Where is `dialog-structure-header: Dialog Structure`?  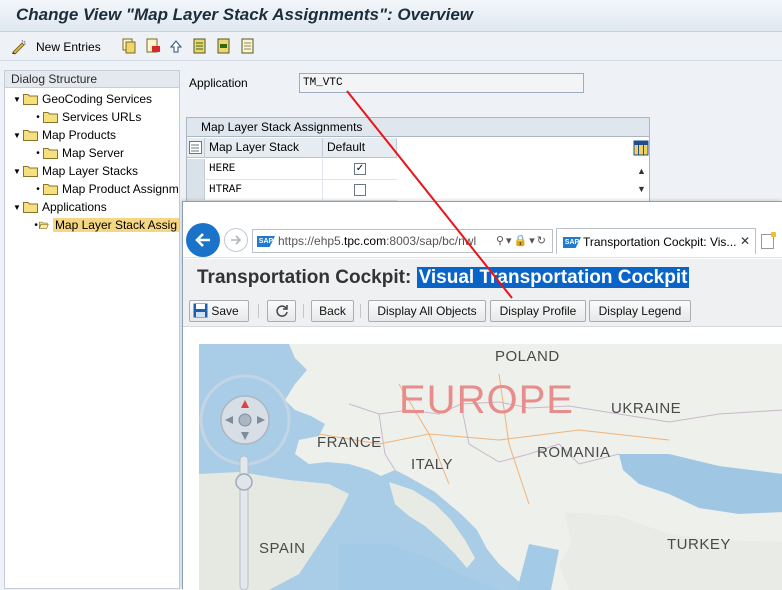
dialog-structure-header: Dialog Structure is located at coordinates (92, 79).